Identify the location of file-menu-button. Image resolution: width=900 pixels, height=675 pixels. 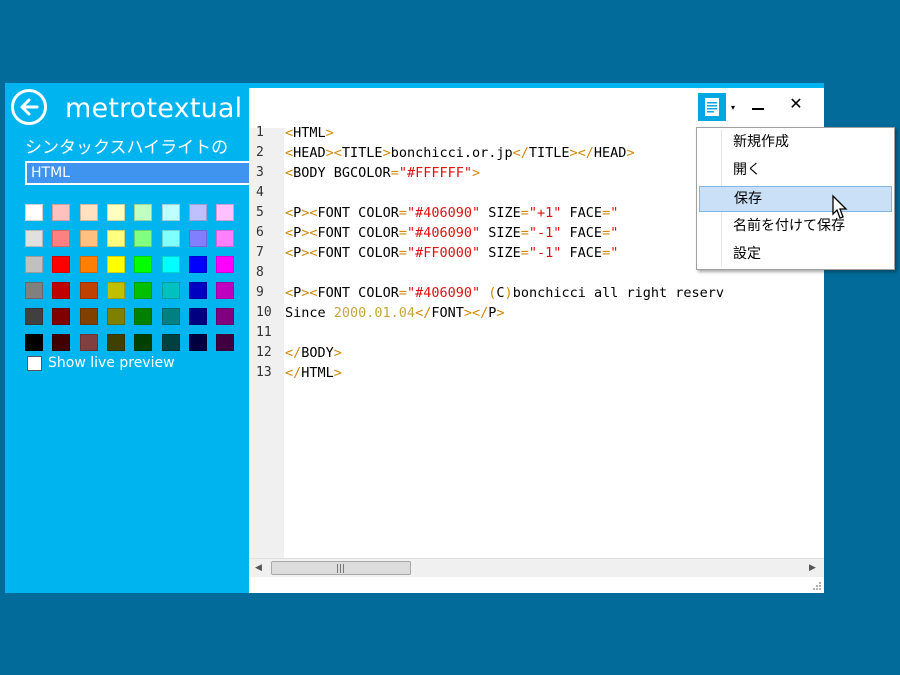
(712, 107).